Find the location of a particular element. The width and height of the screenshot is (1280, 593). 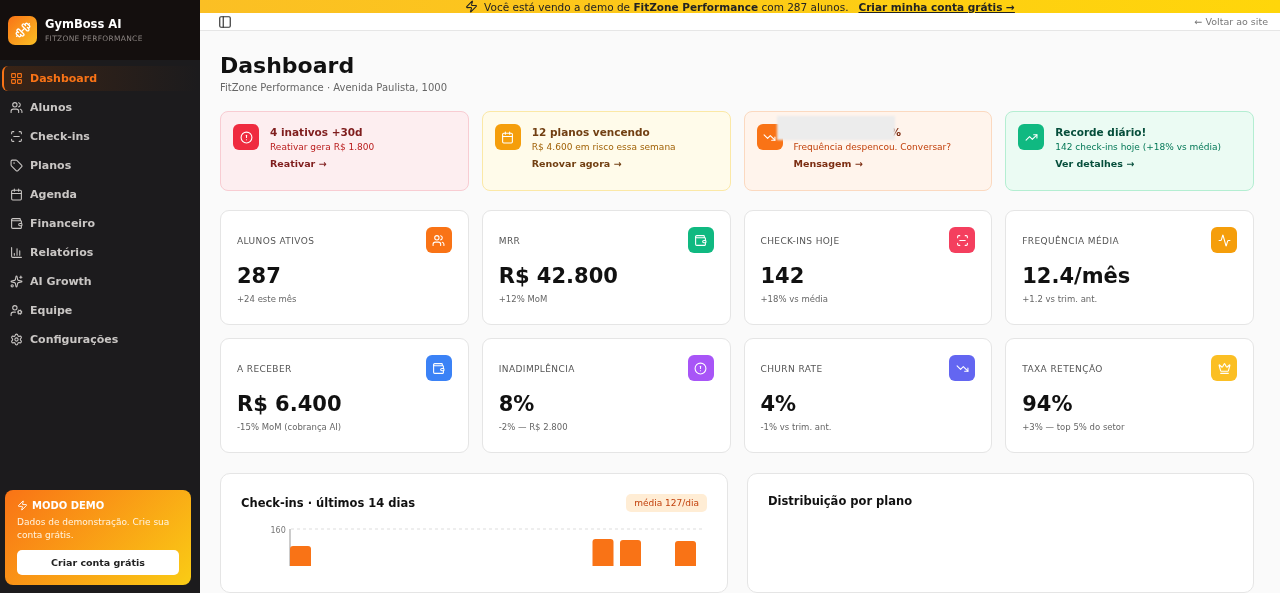

kpi-value: R$ 42.800 is located at coordinates (558, 276).